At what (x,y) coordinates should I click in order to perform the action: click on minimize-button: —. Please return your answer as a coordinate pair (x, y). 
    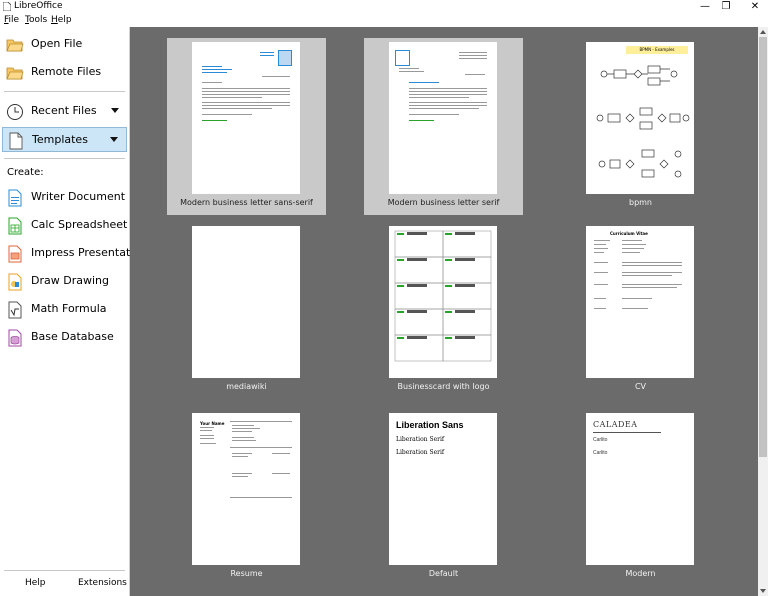
    Looking at the image, I should click on (705, 7).